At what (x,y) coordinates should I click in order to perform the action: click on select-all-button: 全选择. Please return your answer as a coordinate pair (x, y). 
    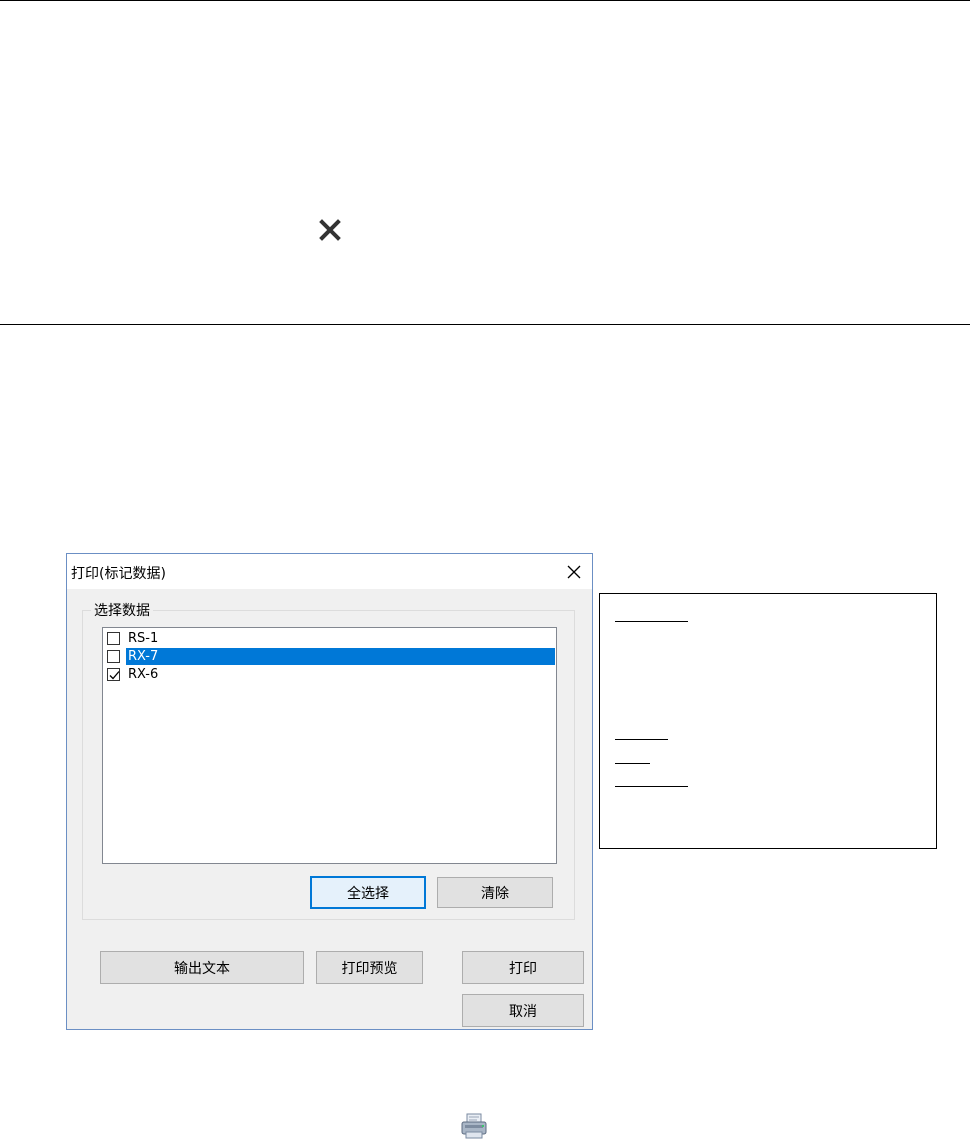
    Looking at the image, I should click on (368, 892).